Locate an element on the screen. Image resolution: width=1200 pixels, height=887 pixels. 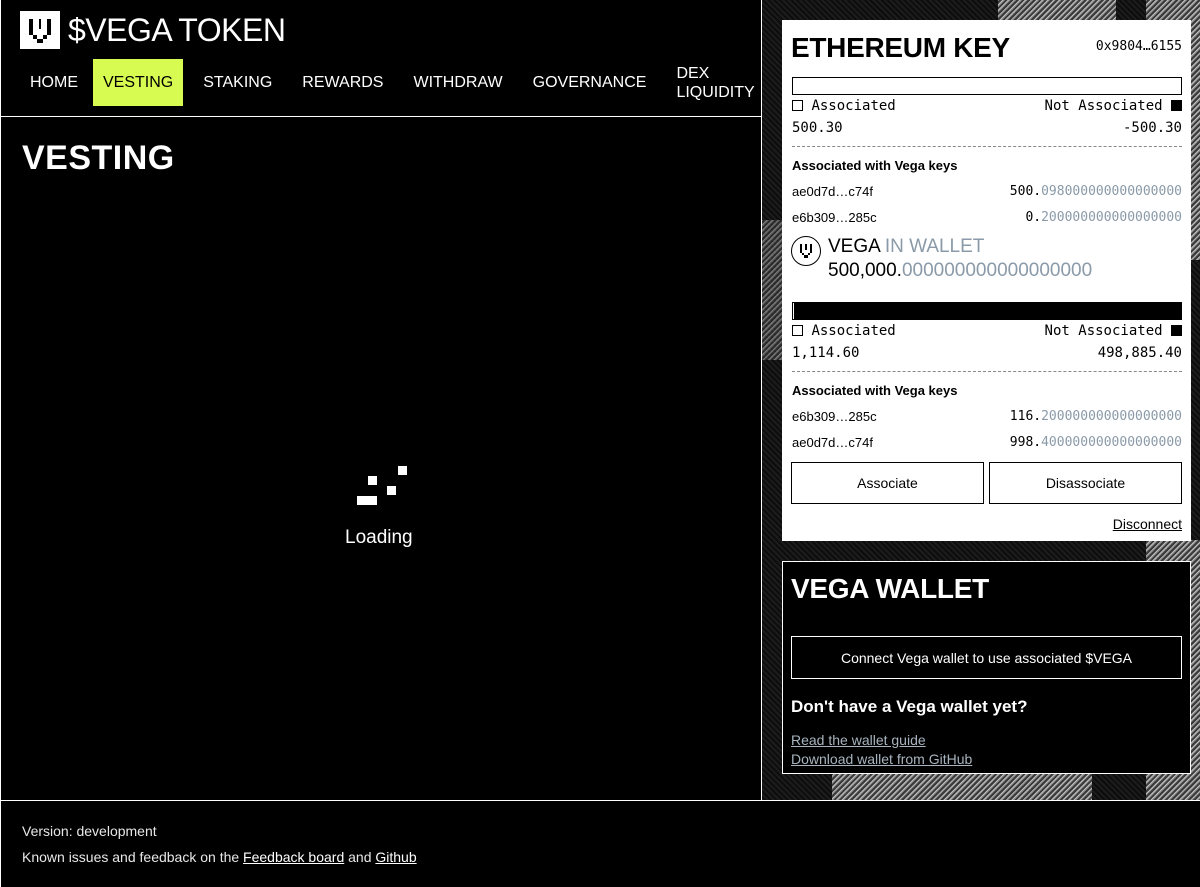
nav-dex-liquidity: DEX LIQUIDITY is located at coordinates (715, 82).